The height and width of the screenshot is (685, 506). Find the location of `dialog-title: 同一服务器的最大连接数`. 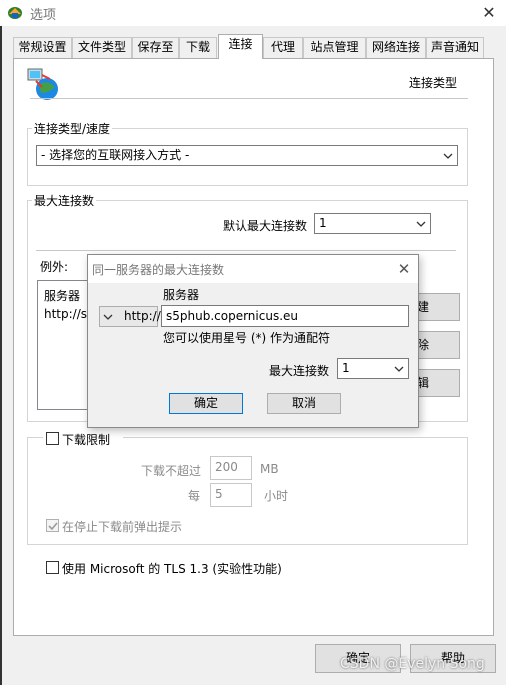

dialog-title: 同一服务器的最大连接数 is located at coordinates (158, 270).